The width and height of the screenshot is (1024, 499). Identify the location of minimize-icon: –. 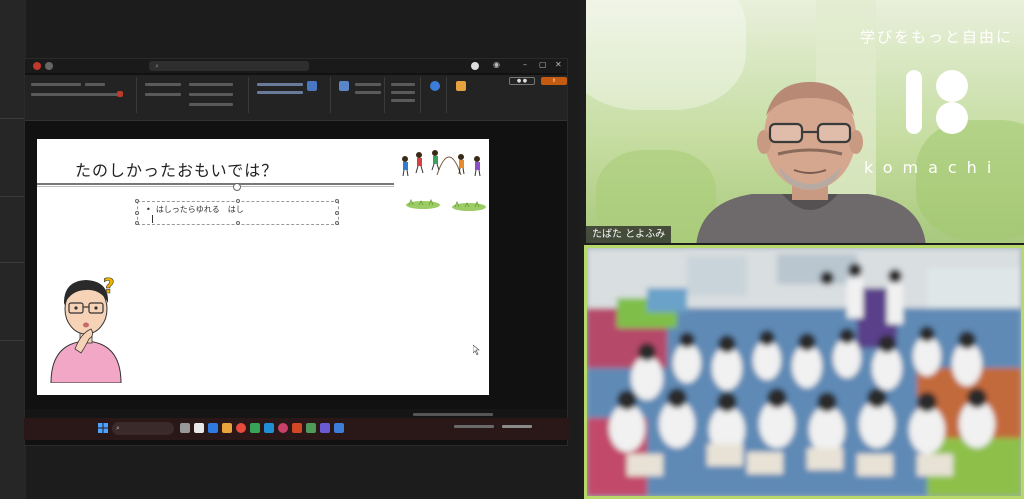
(525, 64).